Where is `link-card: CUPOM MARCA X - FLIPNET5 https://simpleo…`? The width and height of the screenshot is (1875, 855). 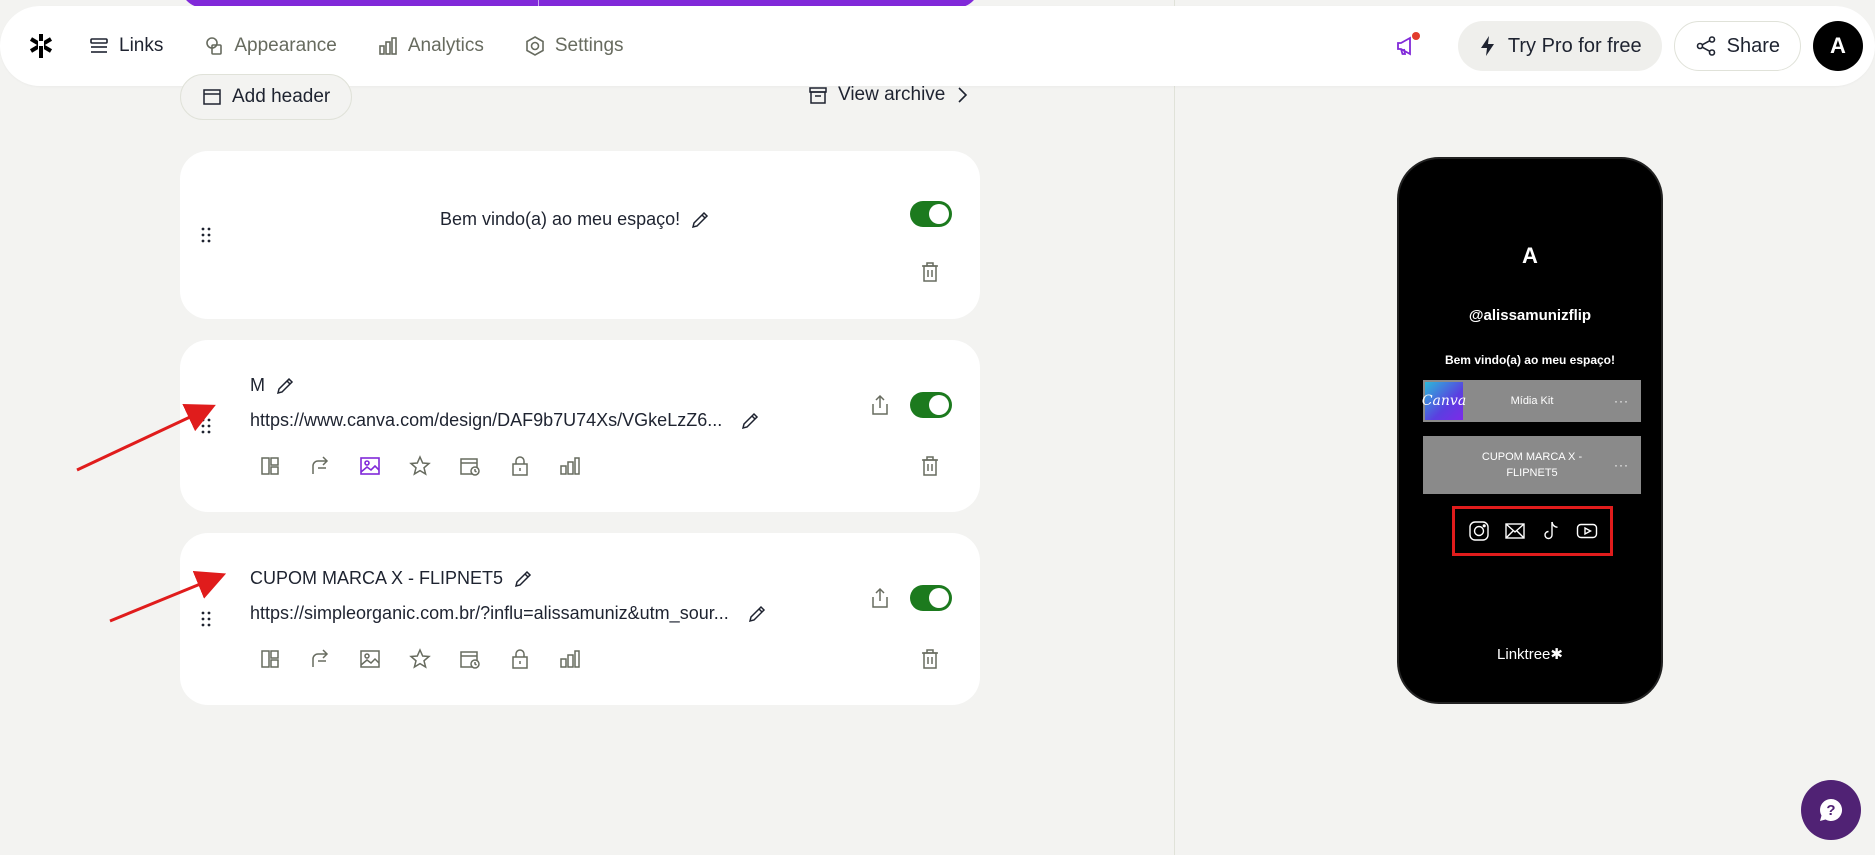
link-card: CUPOM MARCA X - FLIPNET5 https://simpleo… is located at coordinates (580, 619).